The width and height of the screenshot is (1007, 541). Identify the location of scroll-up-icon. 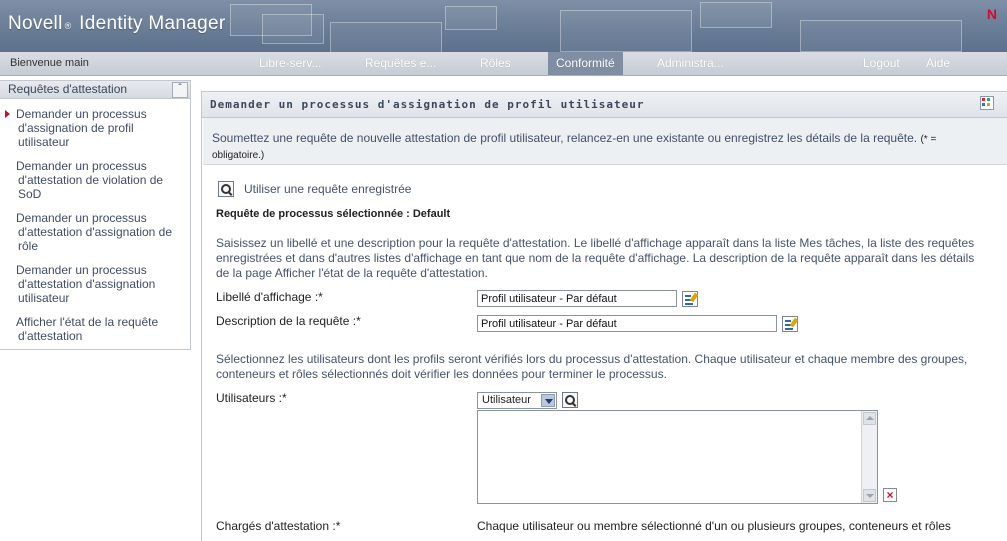
(869, 418).